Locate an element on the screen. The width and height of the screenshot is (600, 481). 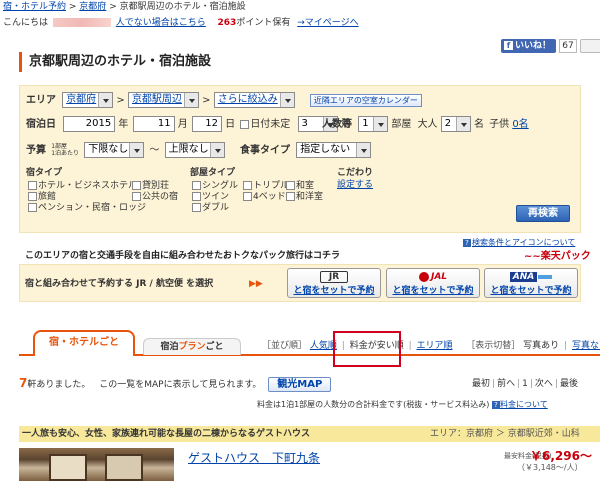
pager-current: 1 is located at coordinates (525, 384).